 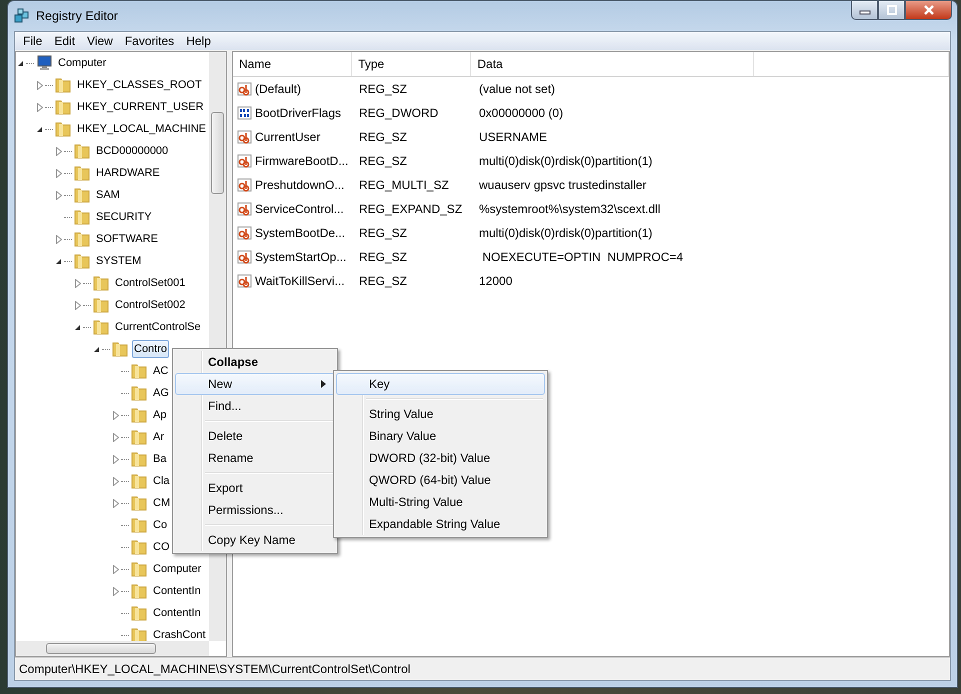 What do you see at coordinates (255, 384) in the screenshot?
I see `menu-item: New` at bounding box center [255, 384].